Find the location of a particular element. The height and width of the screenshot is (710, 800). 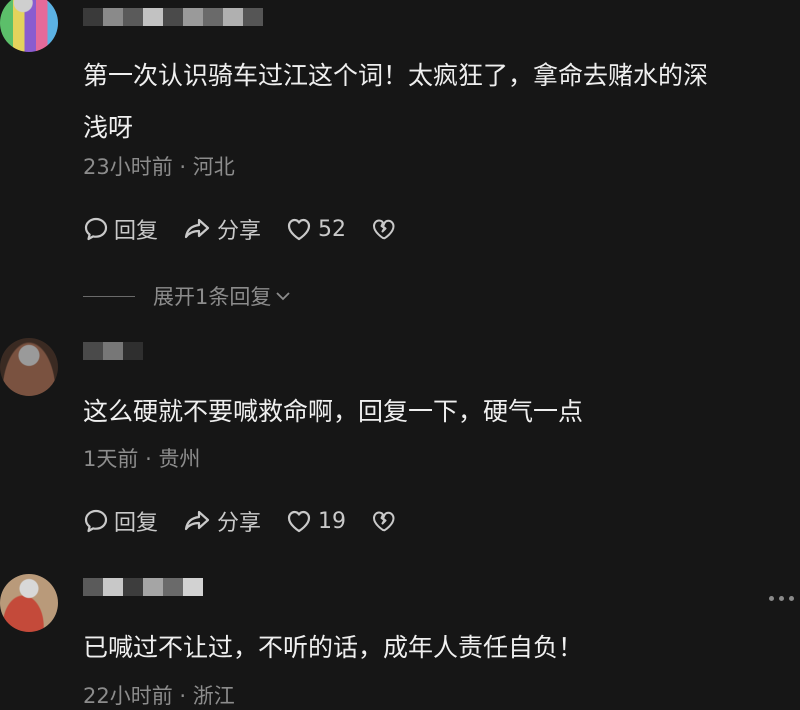

comment-time: 1天前 is located at coordinates (111, 459).